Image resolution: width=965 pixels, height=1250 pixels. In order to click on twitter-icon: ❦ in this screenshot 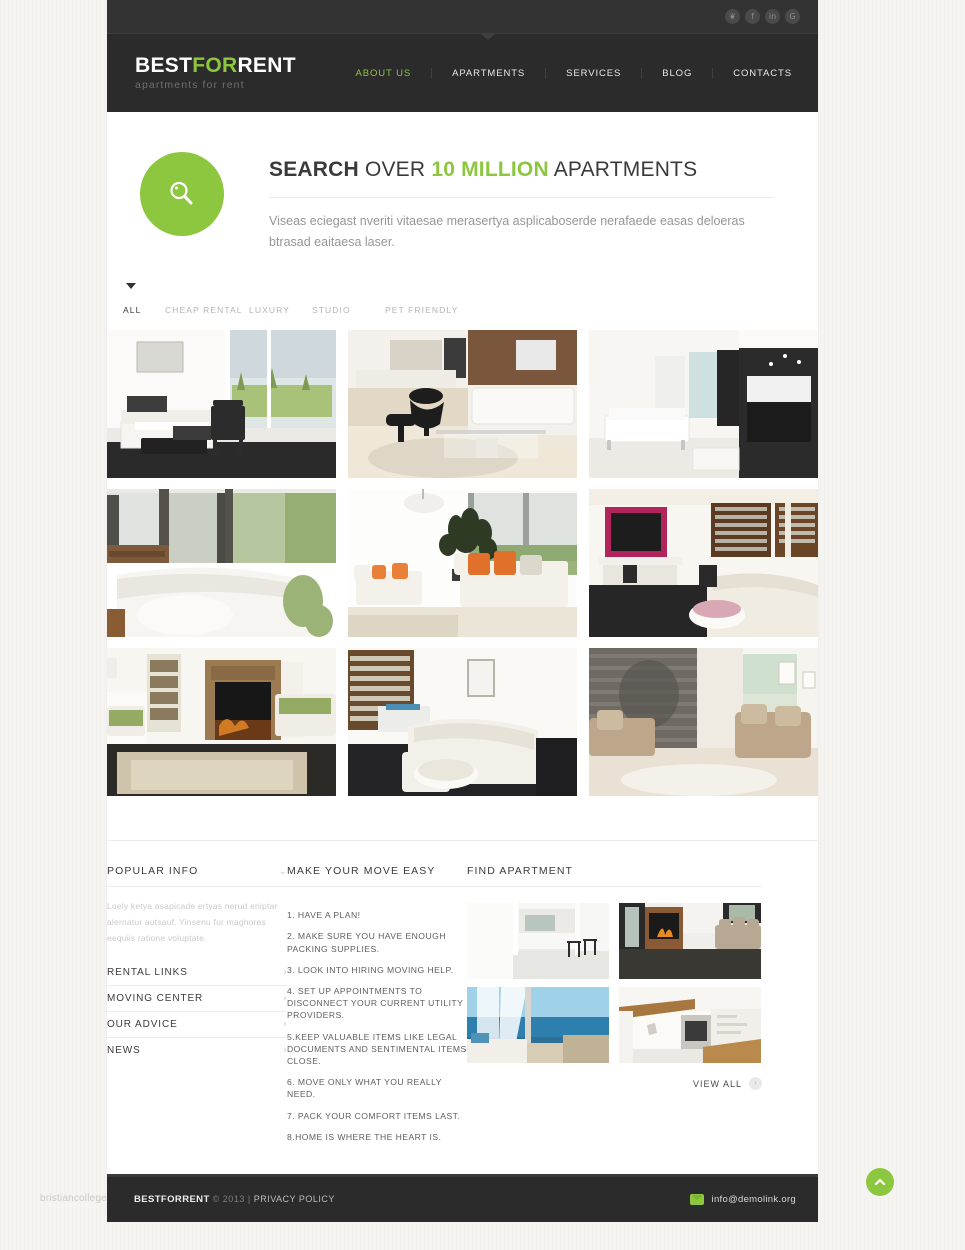, I will do `click(732, 16)`.